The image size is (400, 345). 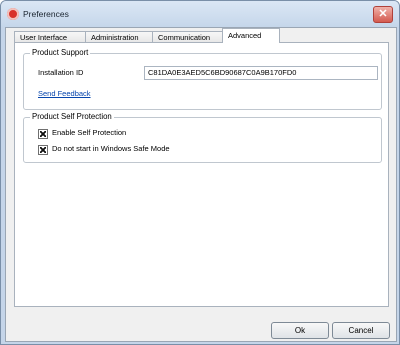 What do you see at coordinates (300, 330) in the screenshot?
I see `ok-button: Ok` at bounding box center [300, 330].